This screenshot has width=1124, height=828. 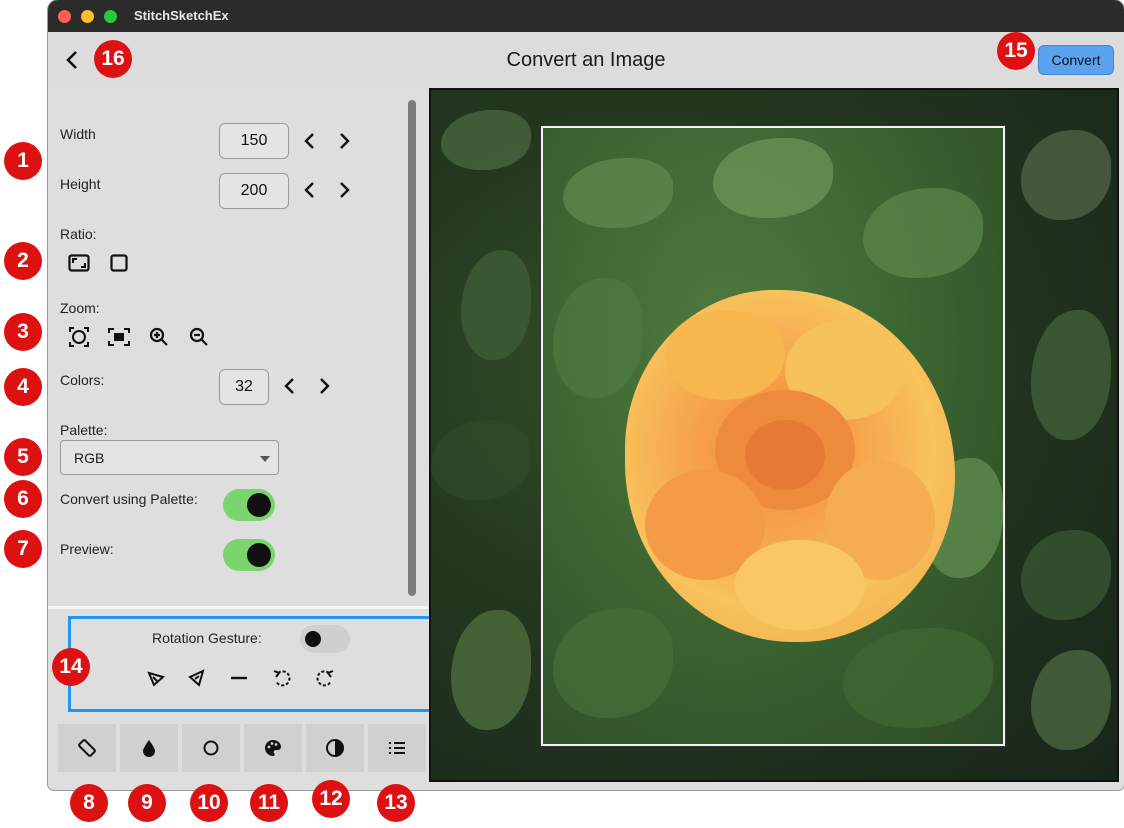 I want to click on fit-screen-icon, so click(x=79, y=337).